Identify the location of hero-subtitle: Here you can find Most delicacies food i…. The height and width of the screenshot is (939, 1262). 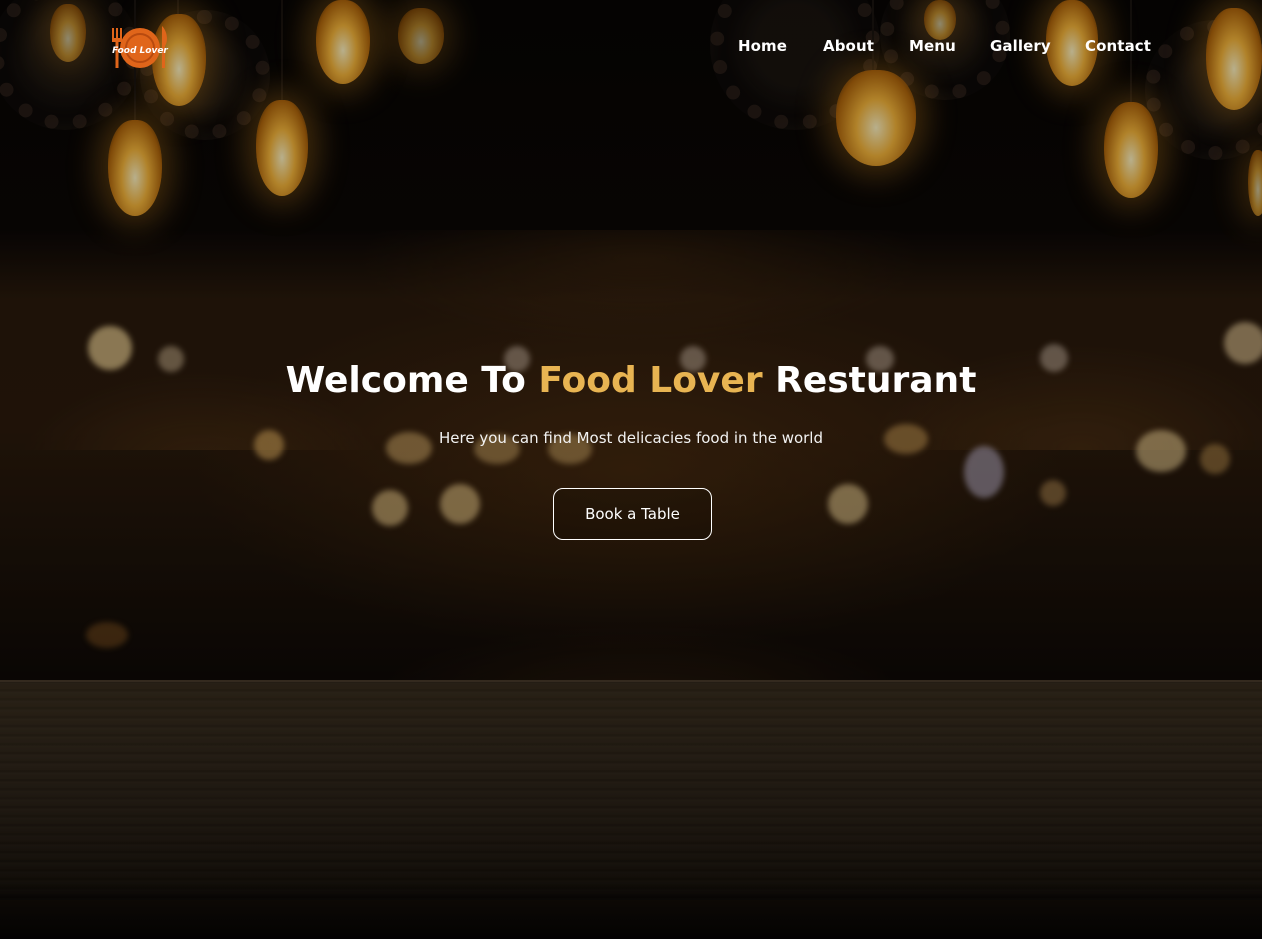
(631, 438).